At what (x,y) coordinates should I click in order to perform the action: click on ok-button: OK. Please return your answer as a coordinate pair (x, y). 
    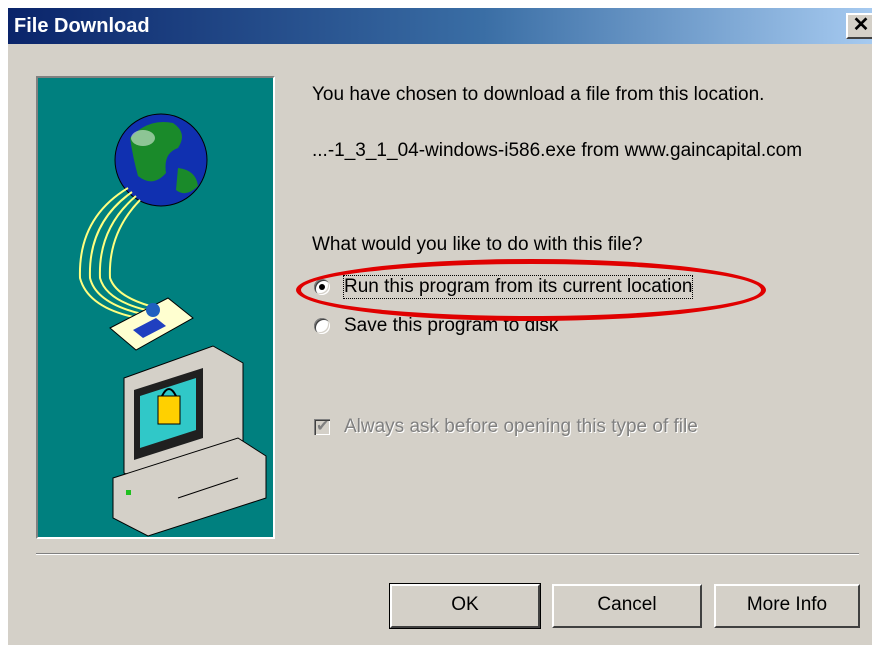
    Looking at the image, I should click on (465, 606).